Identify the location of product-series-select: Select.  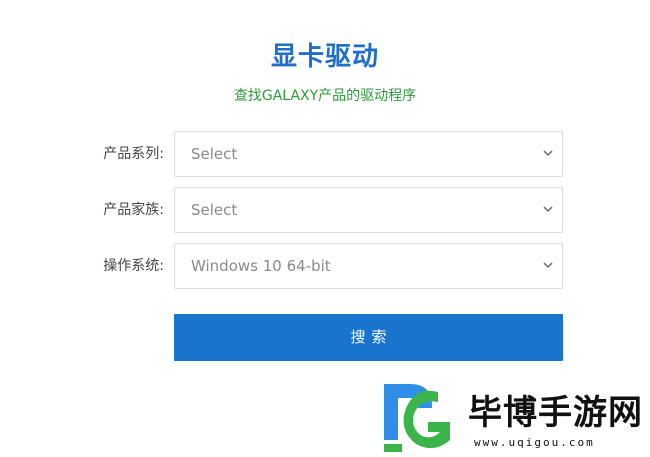
(368, 154).